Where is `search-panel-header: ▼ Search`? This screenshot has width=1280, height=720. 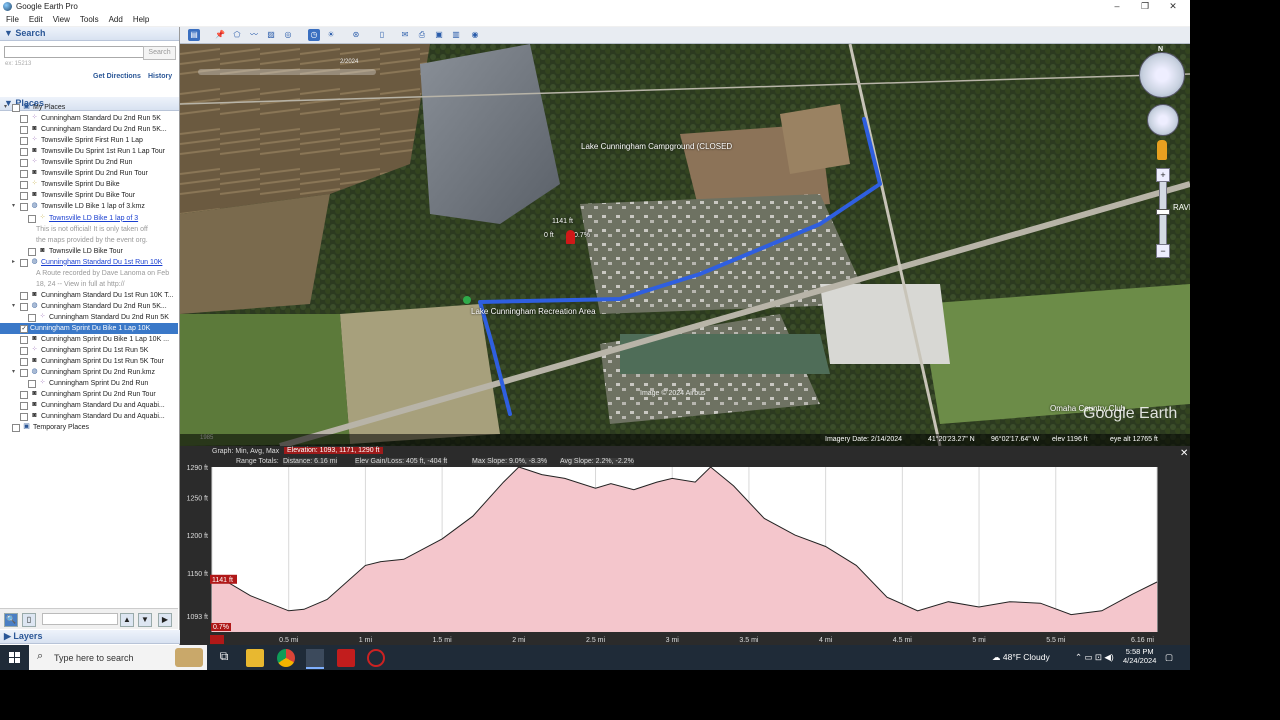
search-panel-header: ▼ Search is located at coordinates (89, 34).